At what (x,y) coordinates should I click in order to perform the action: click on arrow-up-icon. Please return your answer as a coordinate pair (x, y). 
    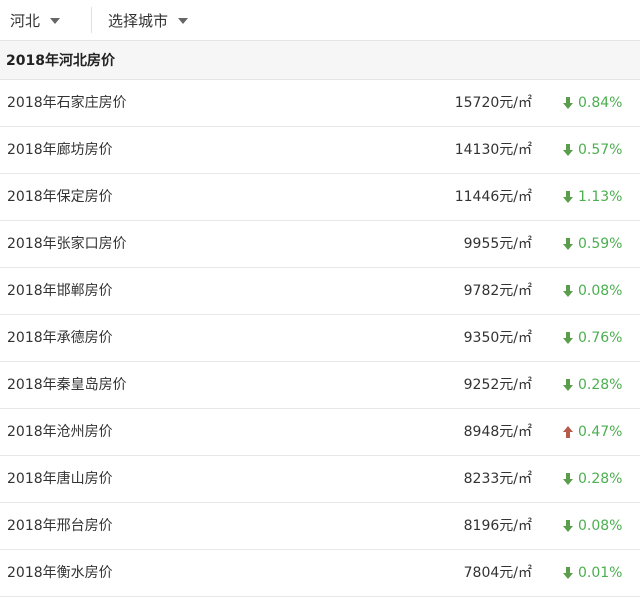
    Looking at the image, I should click on (568, 432).